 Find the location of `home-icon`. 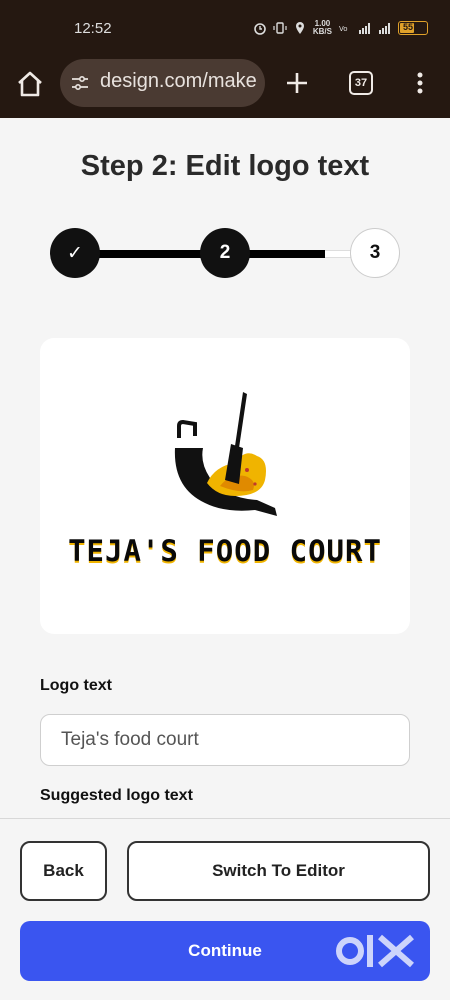

home-icon is located at coordinates (30, 84).